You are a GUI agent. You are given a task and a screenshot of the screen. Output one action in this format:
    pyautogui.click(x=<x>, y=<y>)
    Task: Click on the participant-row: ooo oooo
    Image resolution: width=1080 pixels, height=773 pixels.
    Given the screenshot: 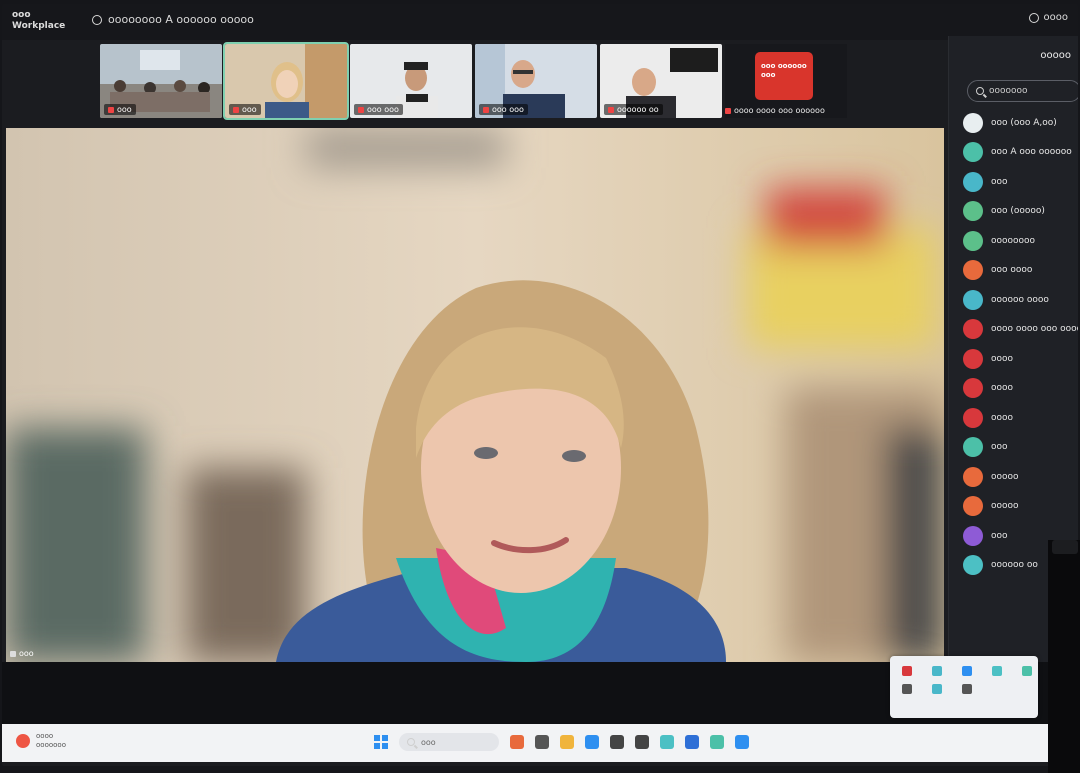 What is the action you would take?
    pyautogui.click(x=1020, y=271)
    